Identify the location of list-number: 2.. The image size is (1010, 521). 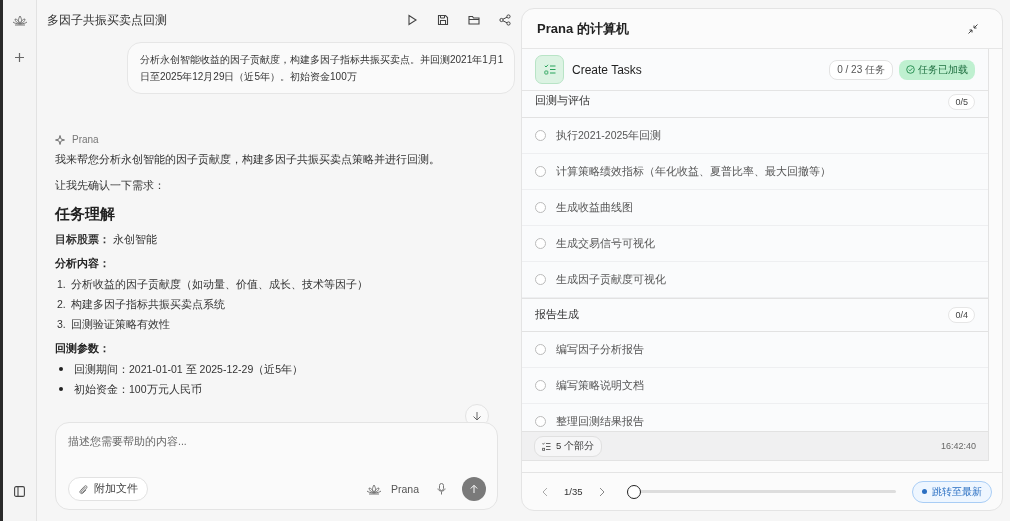
(61, 304).